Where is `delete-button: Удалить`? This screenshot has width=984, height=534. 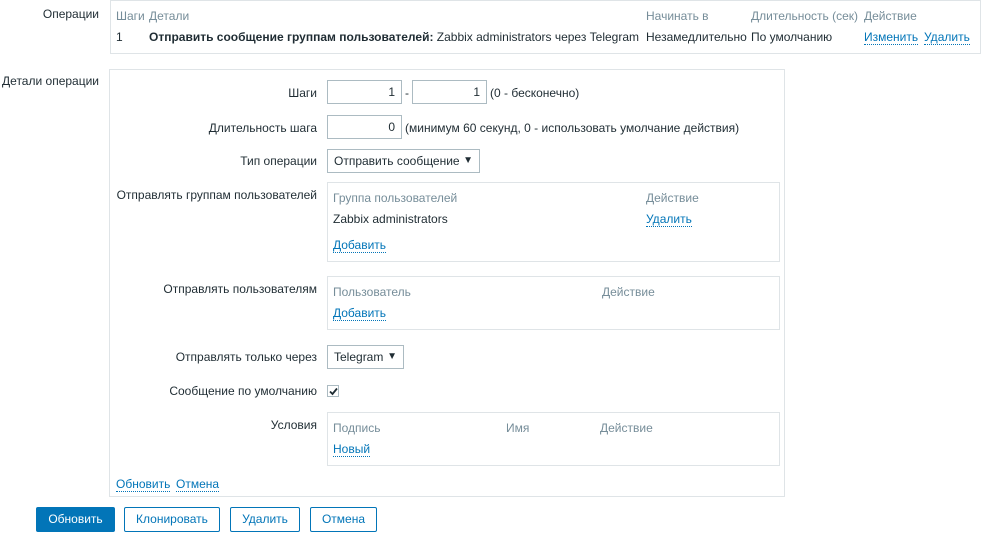
delete-button: Удалить is located at coordinates (265, 519).